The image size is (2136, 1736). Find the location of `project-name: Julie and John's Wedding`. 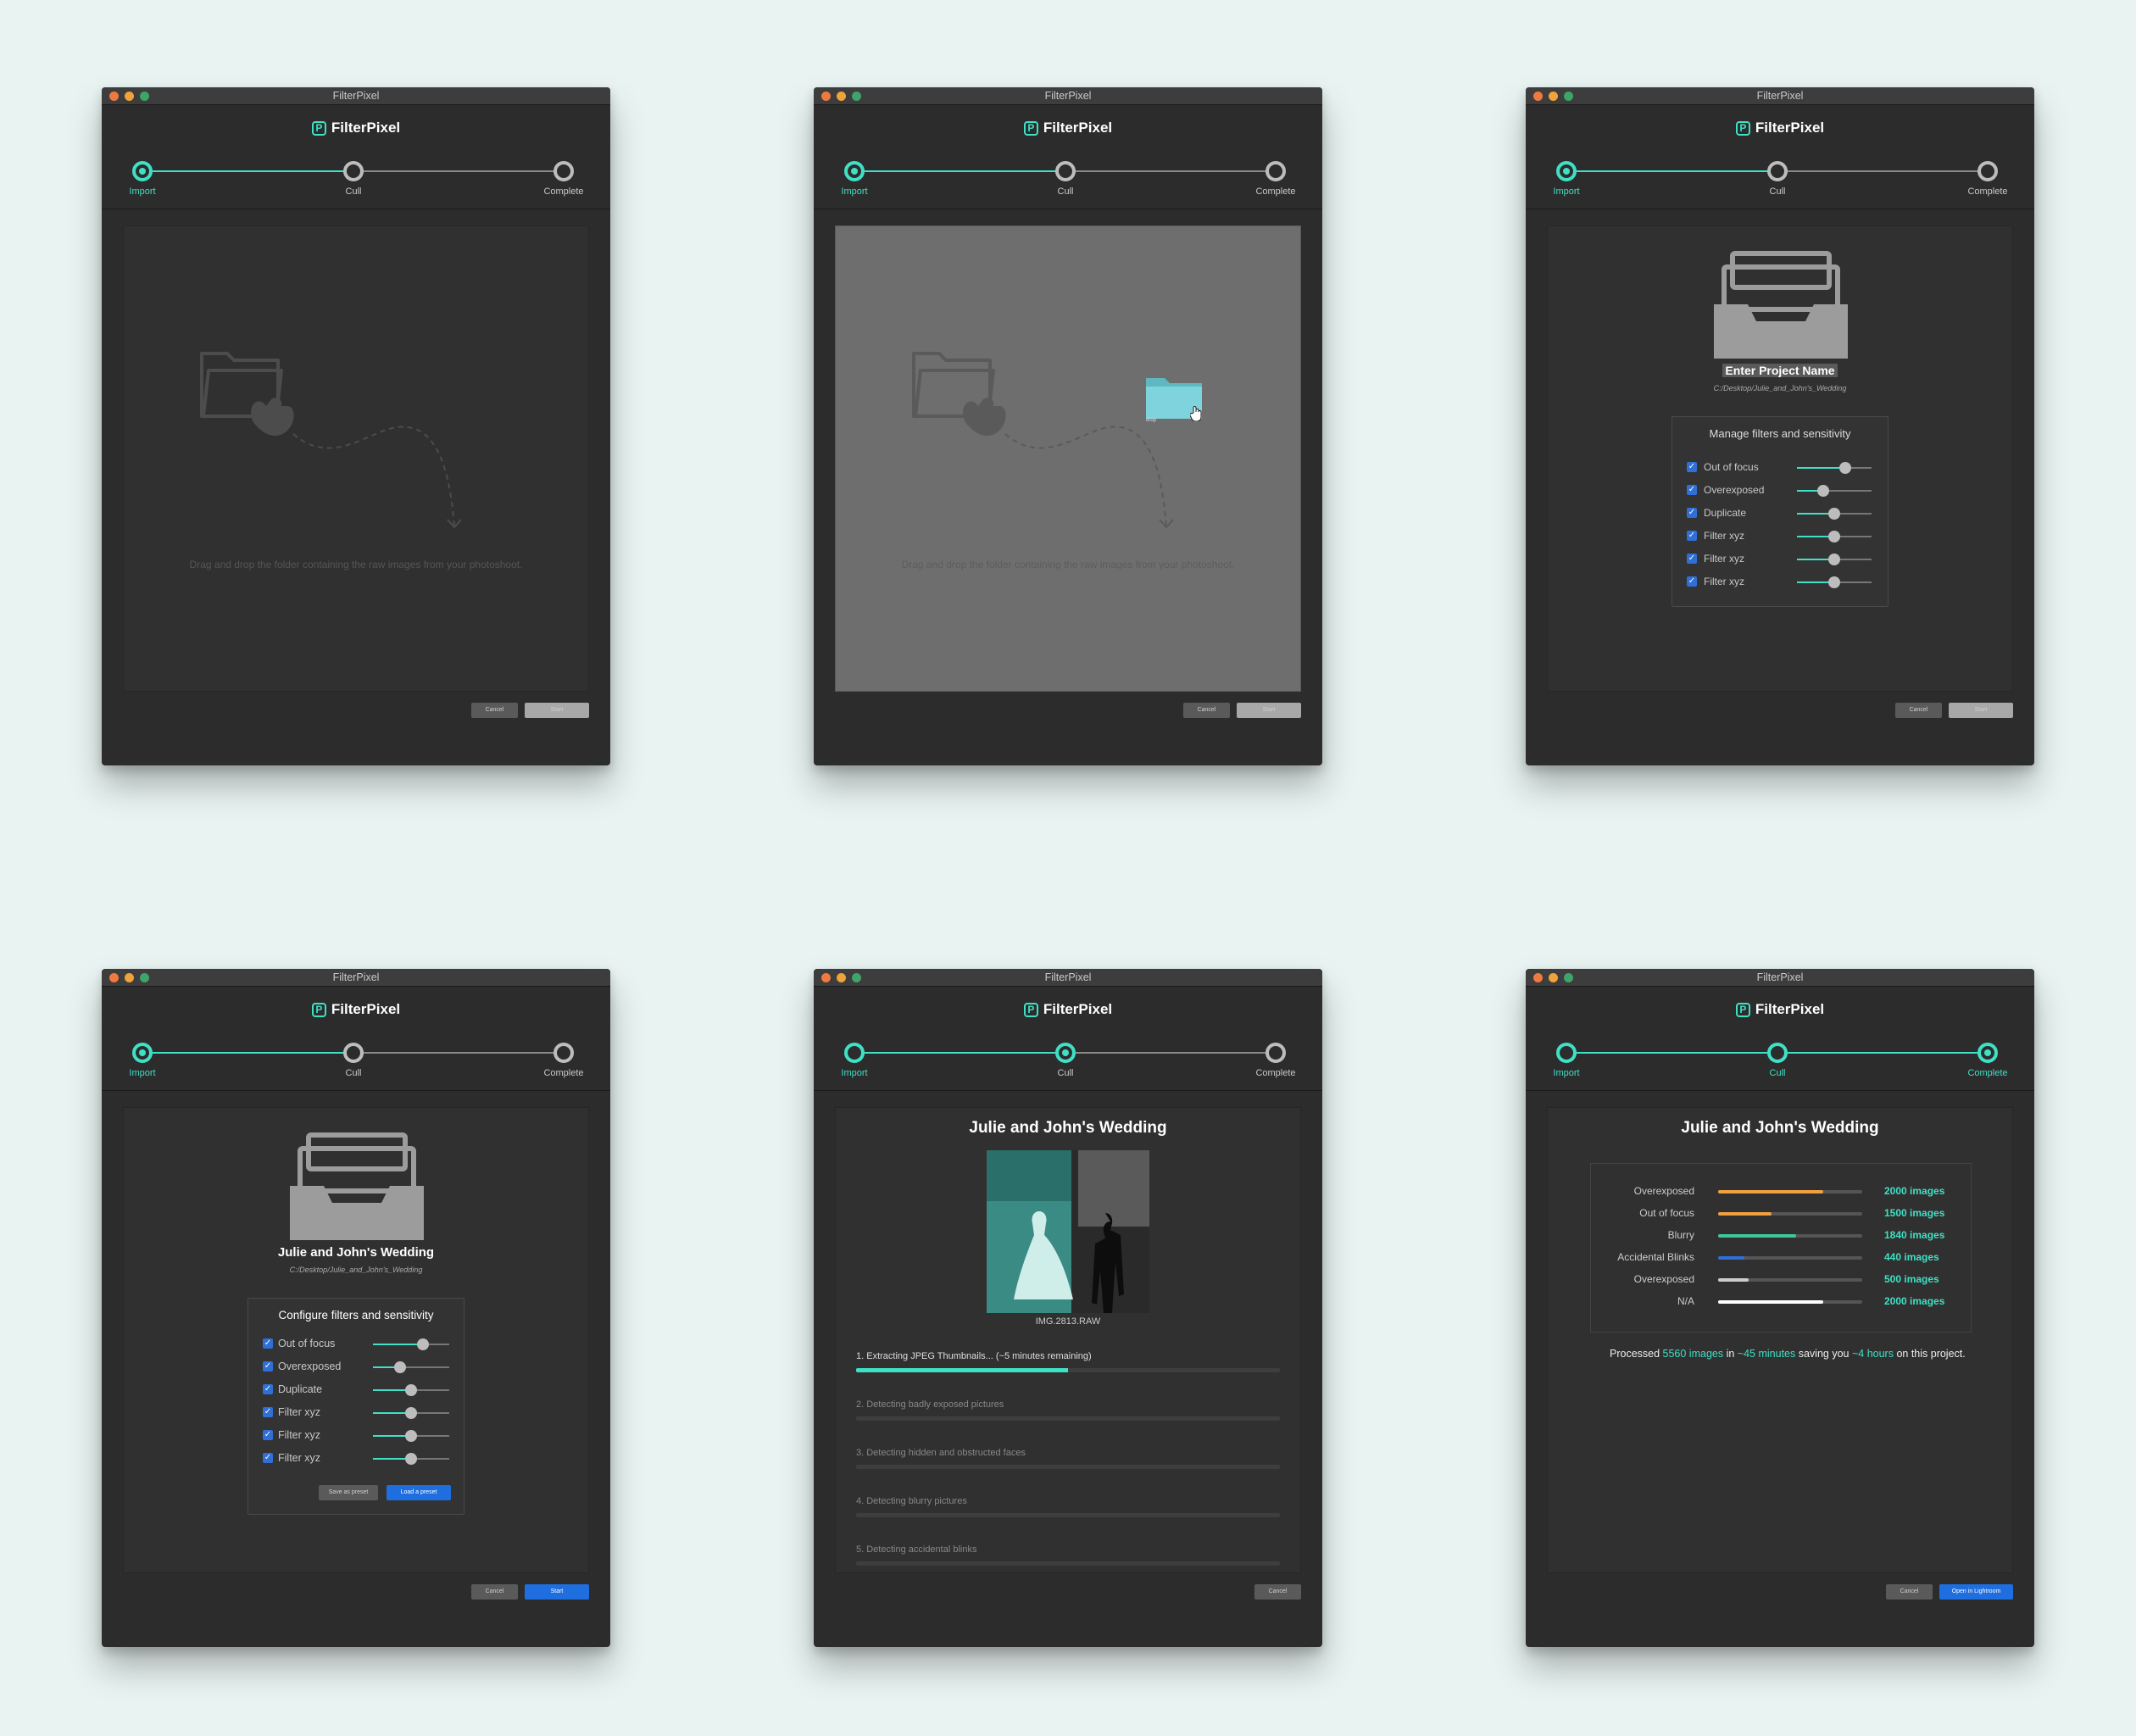

project-name: Julie and John's Wedding is located at coordinates (356, 1252).